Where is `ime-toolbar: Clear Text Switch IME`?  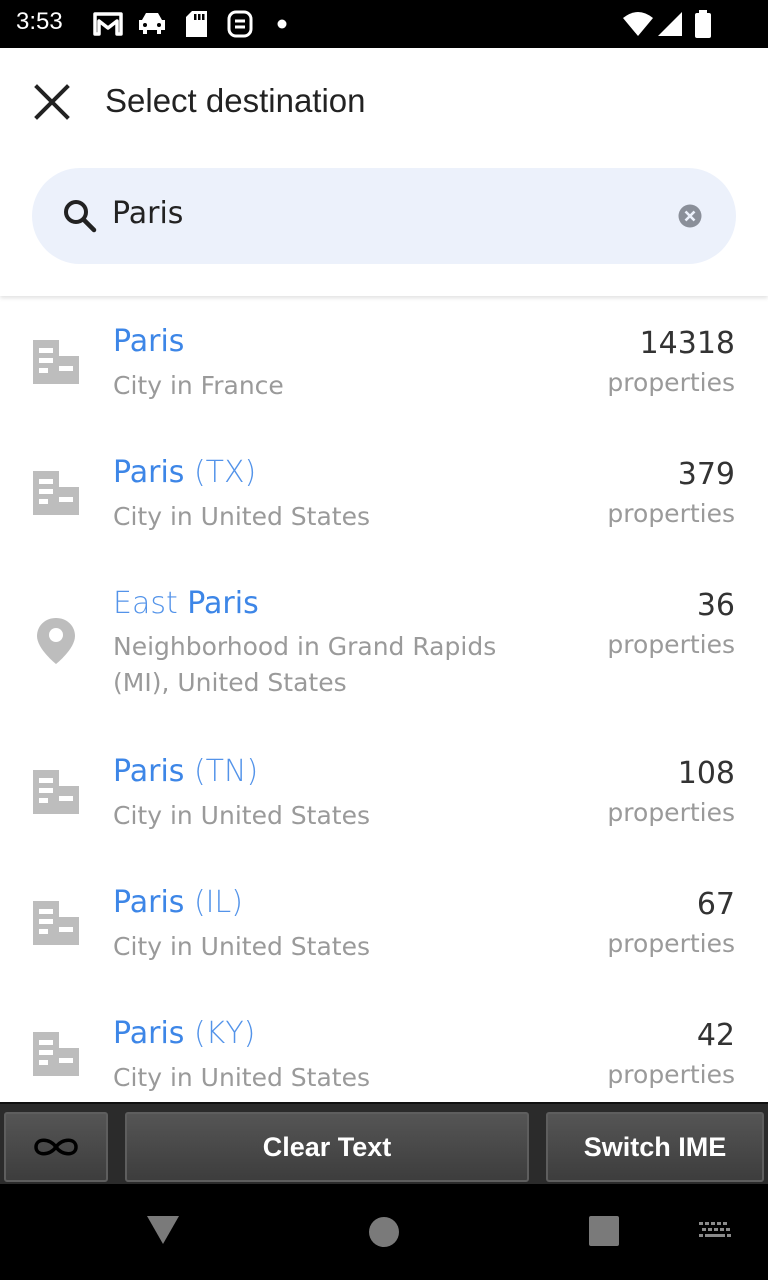
ime-toolbar: Clear Text Switch IME is located at coordinates (384, 1144).